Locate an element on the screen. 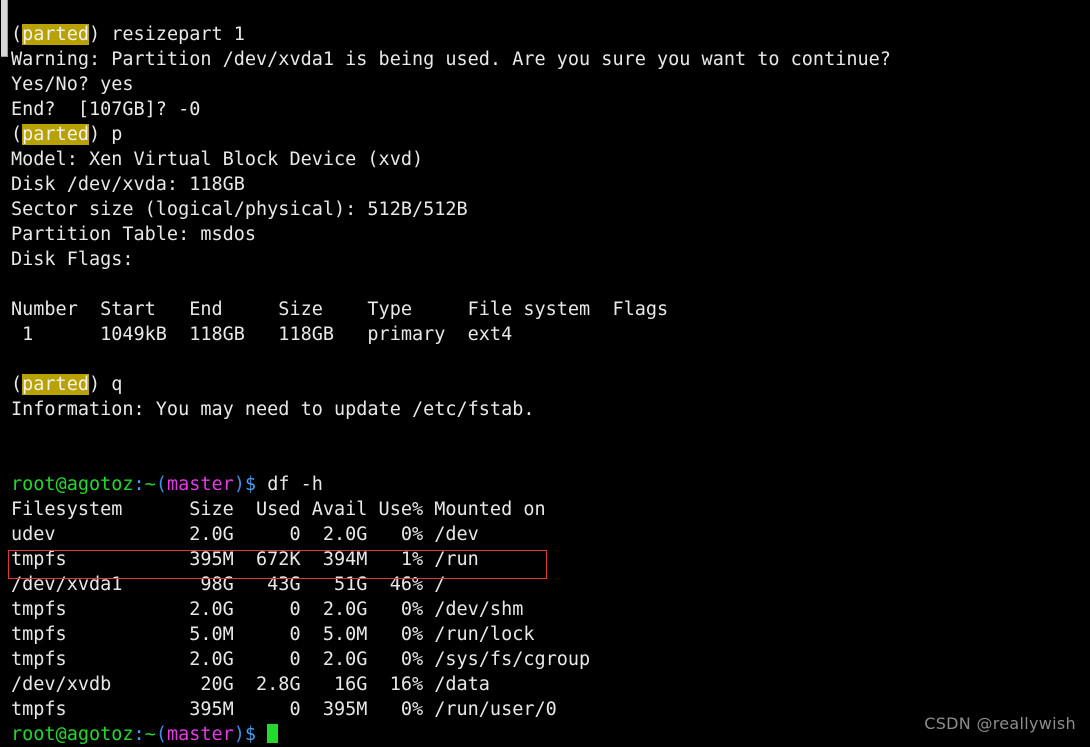 This screenshot has height=747, width=1090. df-table-row: tmpfs 5.0M 0 5.0M 0% /run/lock is located at coordinates (273, 634).